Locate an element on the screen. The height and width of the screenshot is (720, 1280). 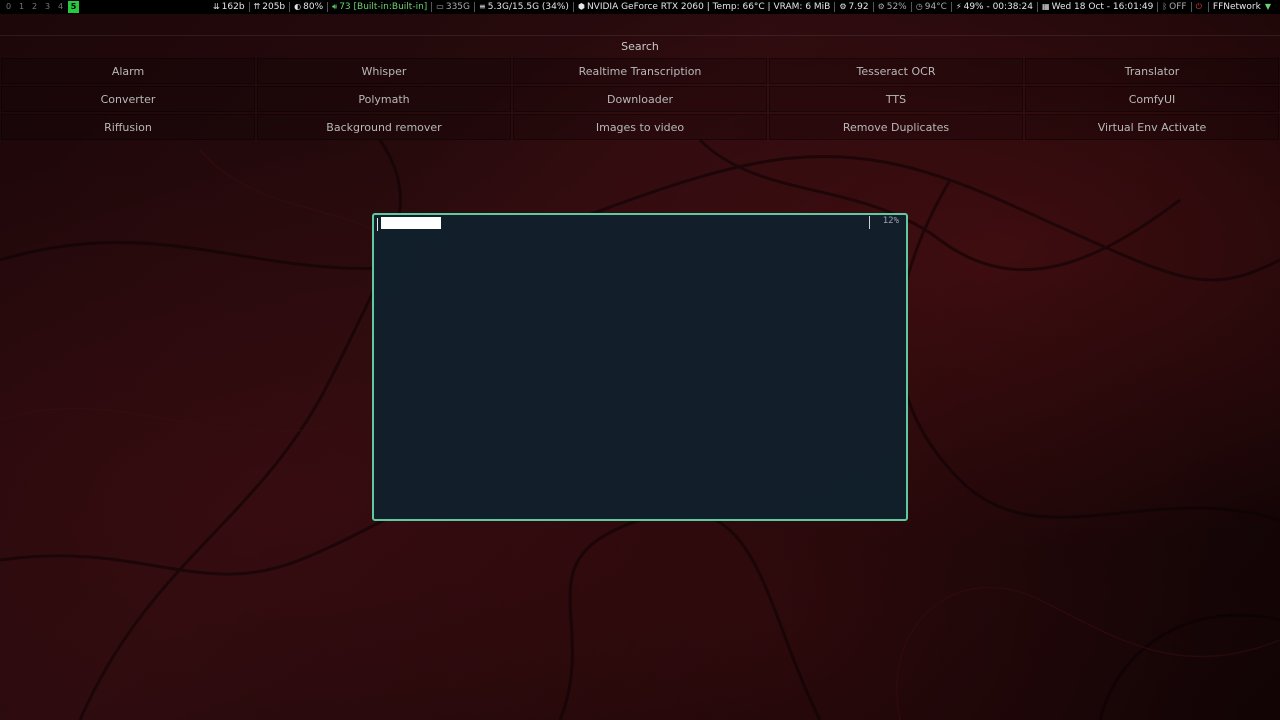
disk-value: 335G is located at coordinates (458, 7).